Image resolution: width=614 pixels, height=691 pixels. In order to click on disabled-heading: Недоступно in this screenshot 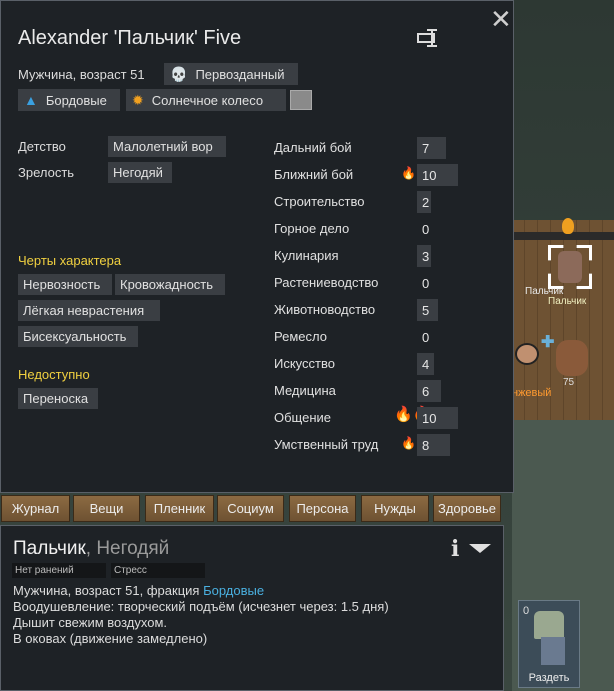, I will do `click(54, 374)`.